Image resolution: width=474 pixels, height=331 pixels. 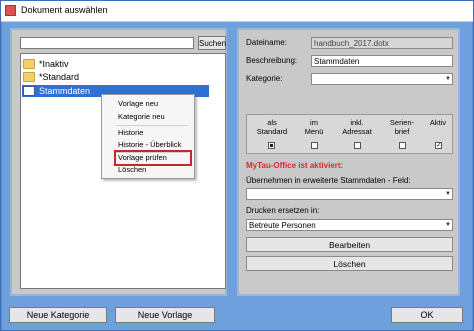 I want to click on tree-item-label: *Inaktiv, so click(x=54, y=64).